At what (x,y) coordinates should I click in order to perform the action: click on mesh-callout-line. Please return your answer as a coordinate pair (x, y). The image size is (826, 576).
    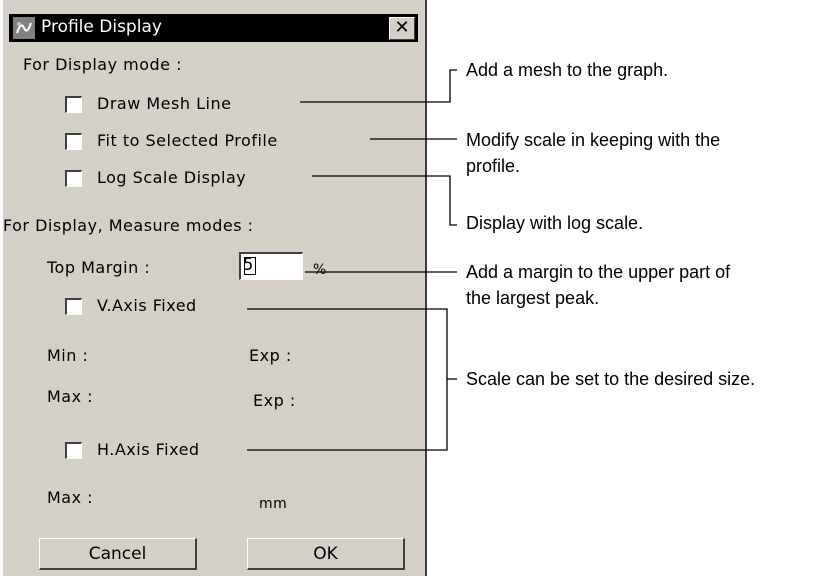
    Looking at the image, I should click on (378, 86).